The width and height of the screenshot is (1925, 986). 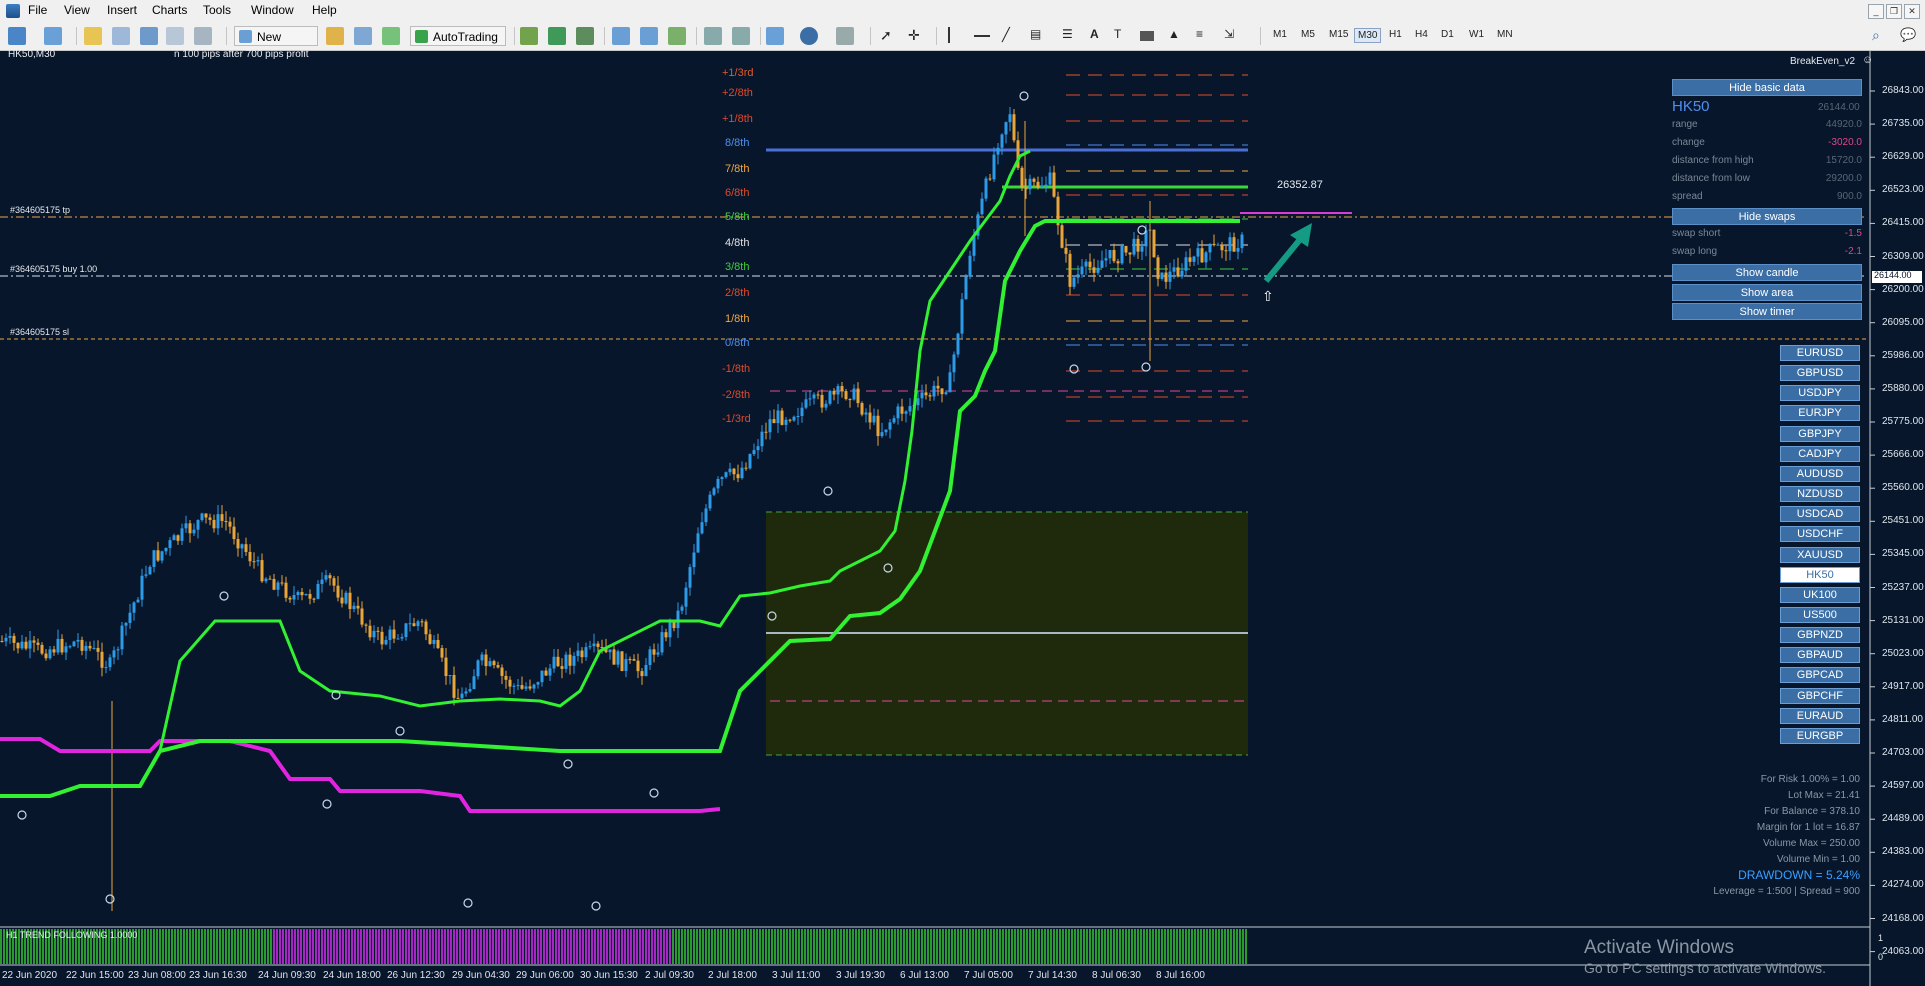 I want to click on symbol-button-gbpchf: GBPCHF, so click(x=1820, y=695).